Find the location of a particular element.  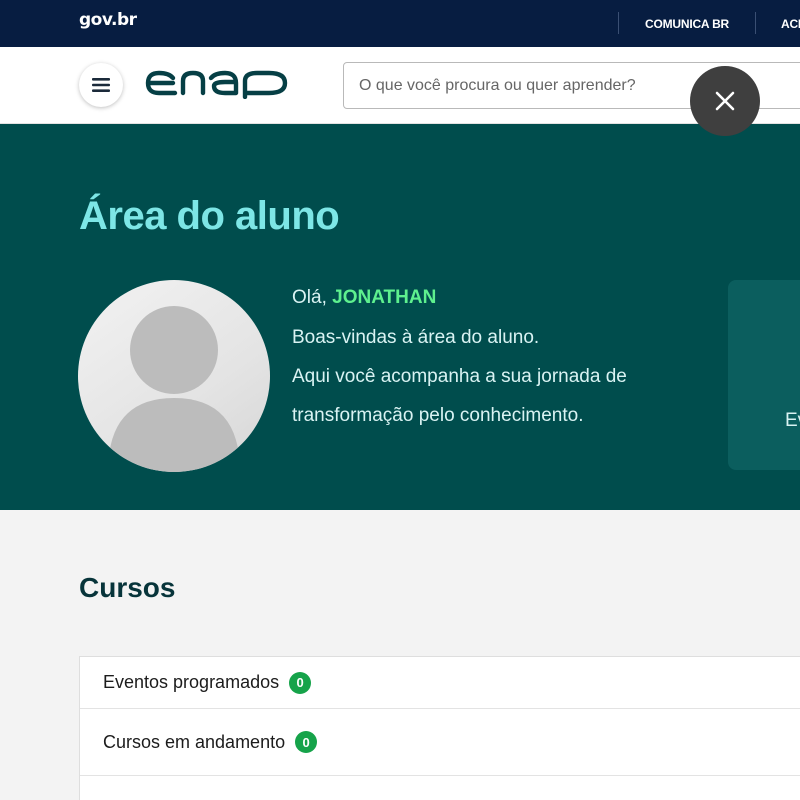

list-item-label: Cursos em andamento is located at coordinates (194, 741).